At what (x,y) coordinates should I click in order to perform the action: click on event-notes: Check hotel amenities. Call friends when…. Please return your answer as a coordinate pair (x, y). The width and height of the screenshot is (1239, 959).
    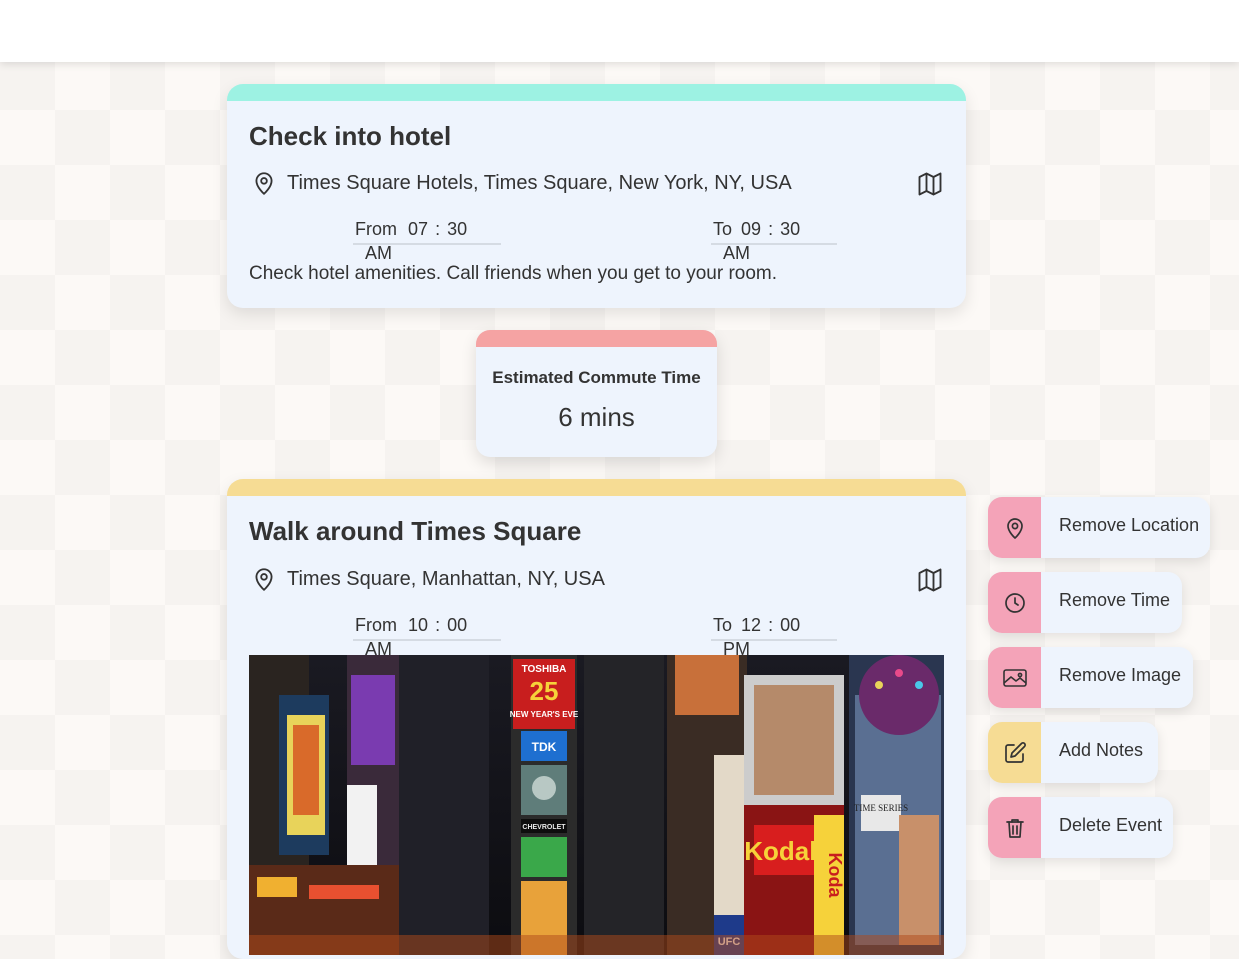
    Looking at the image, I should click on (513, 274).